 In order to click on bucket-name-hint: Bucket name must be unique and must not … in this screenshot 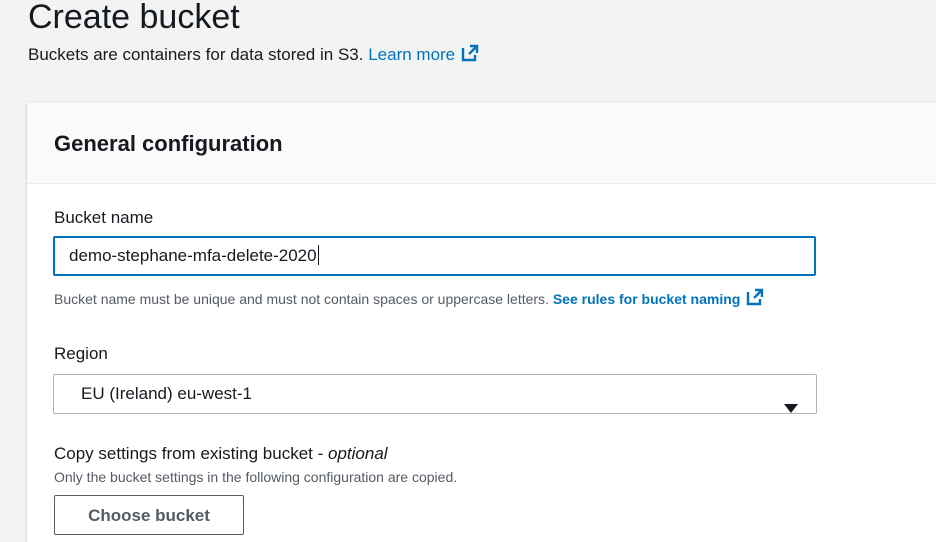, I will do `click(409, 299)`.